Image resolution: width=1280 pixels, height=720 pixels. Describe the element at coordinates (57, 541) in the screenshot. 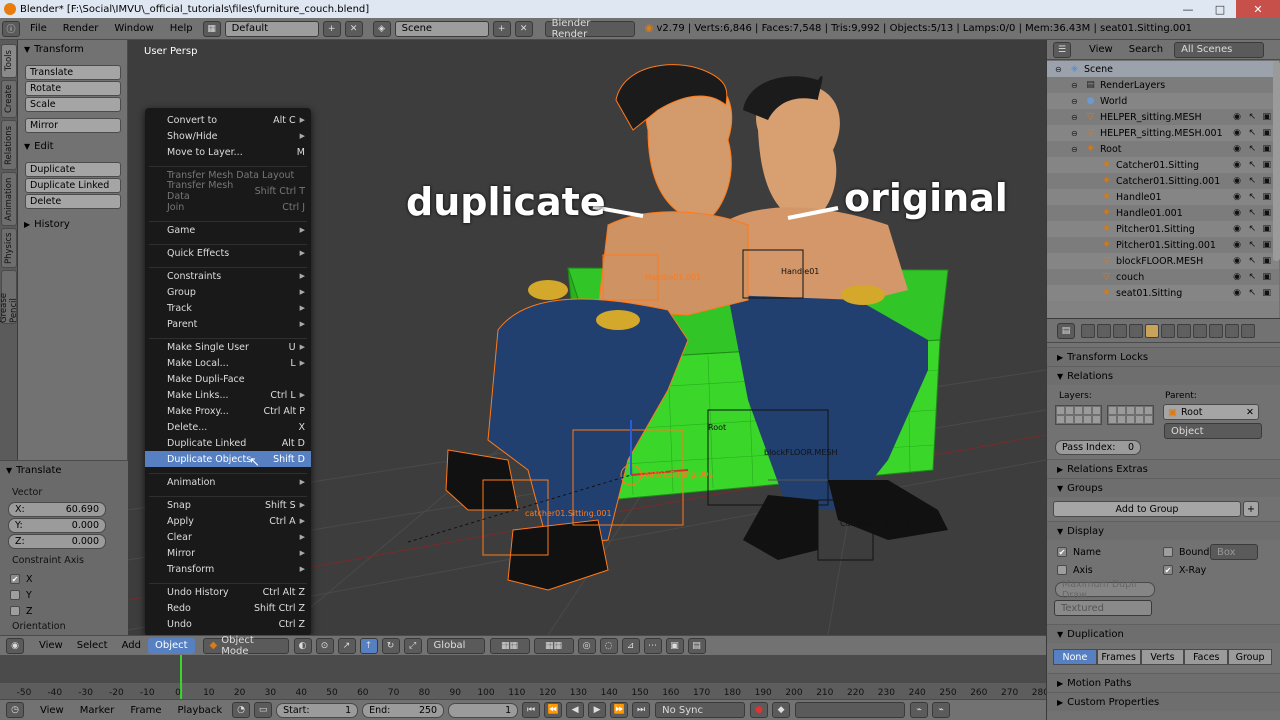

I see `vector-z-field: Z: 0.000` at that location.